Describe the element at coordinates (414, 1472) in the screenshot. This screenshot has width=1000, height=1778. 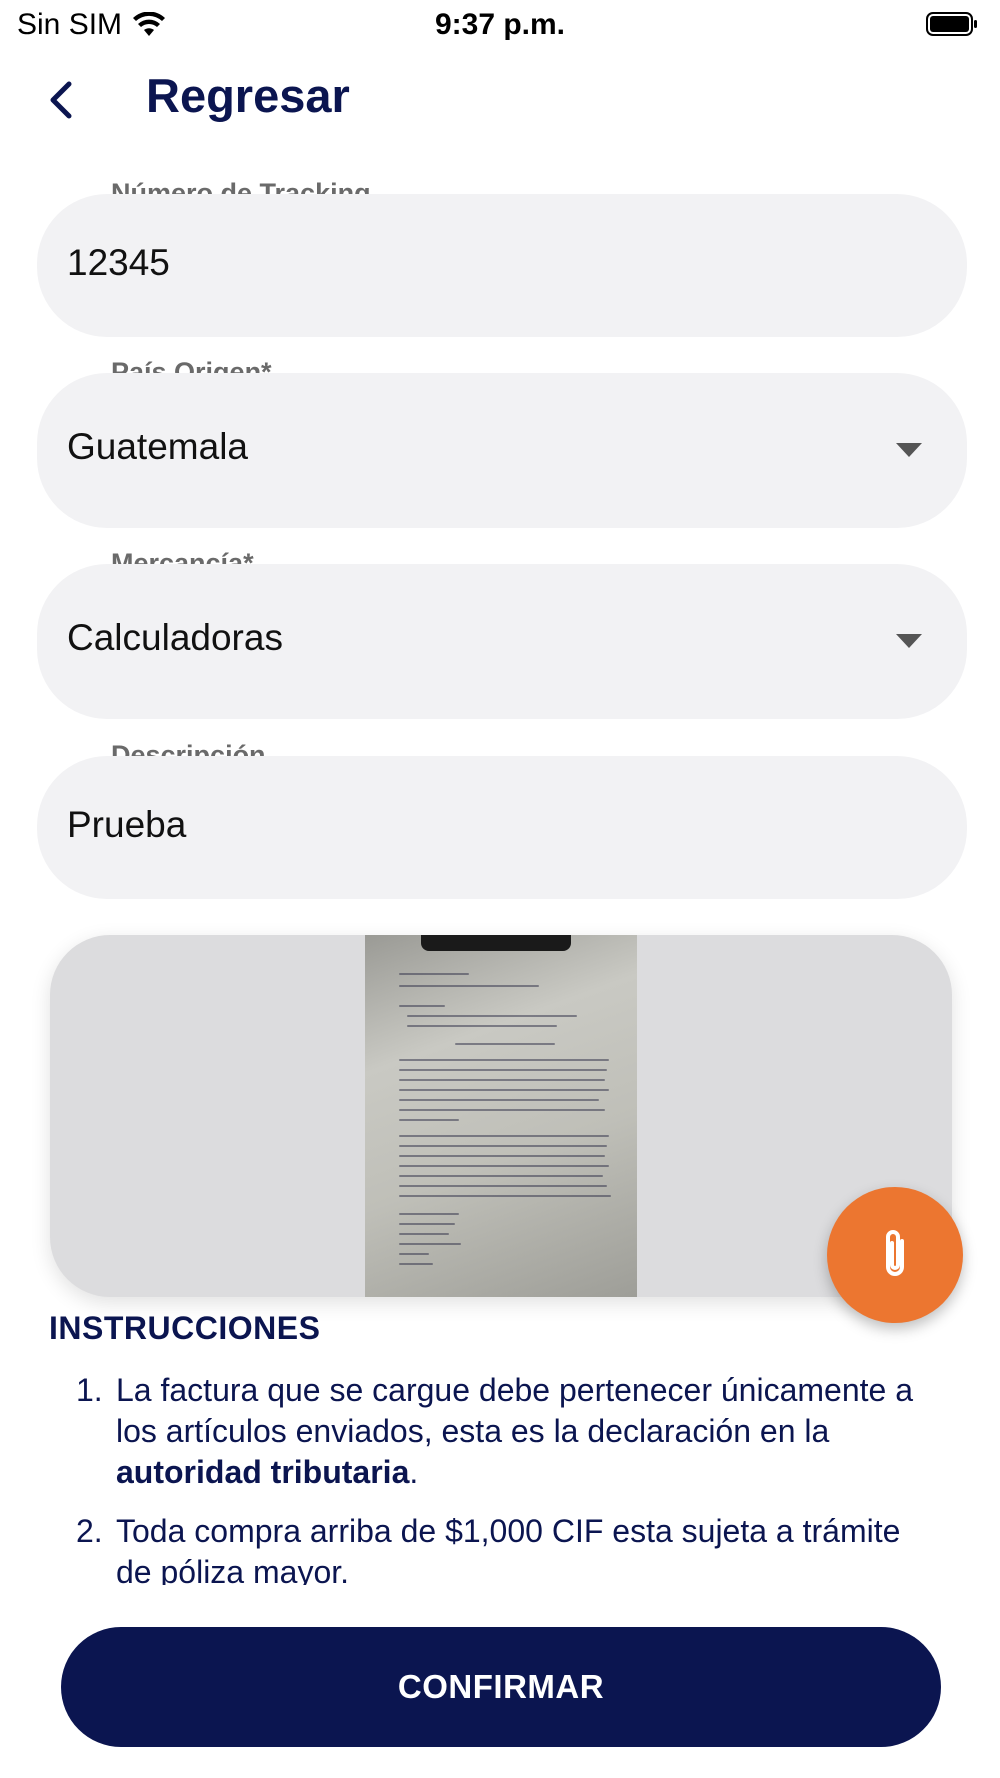
I see `instruction-text-end: .` at that location.